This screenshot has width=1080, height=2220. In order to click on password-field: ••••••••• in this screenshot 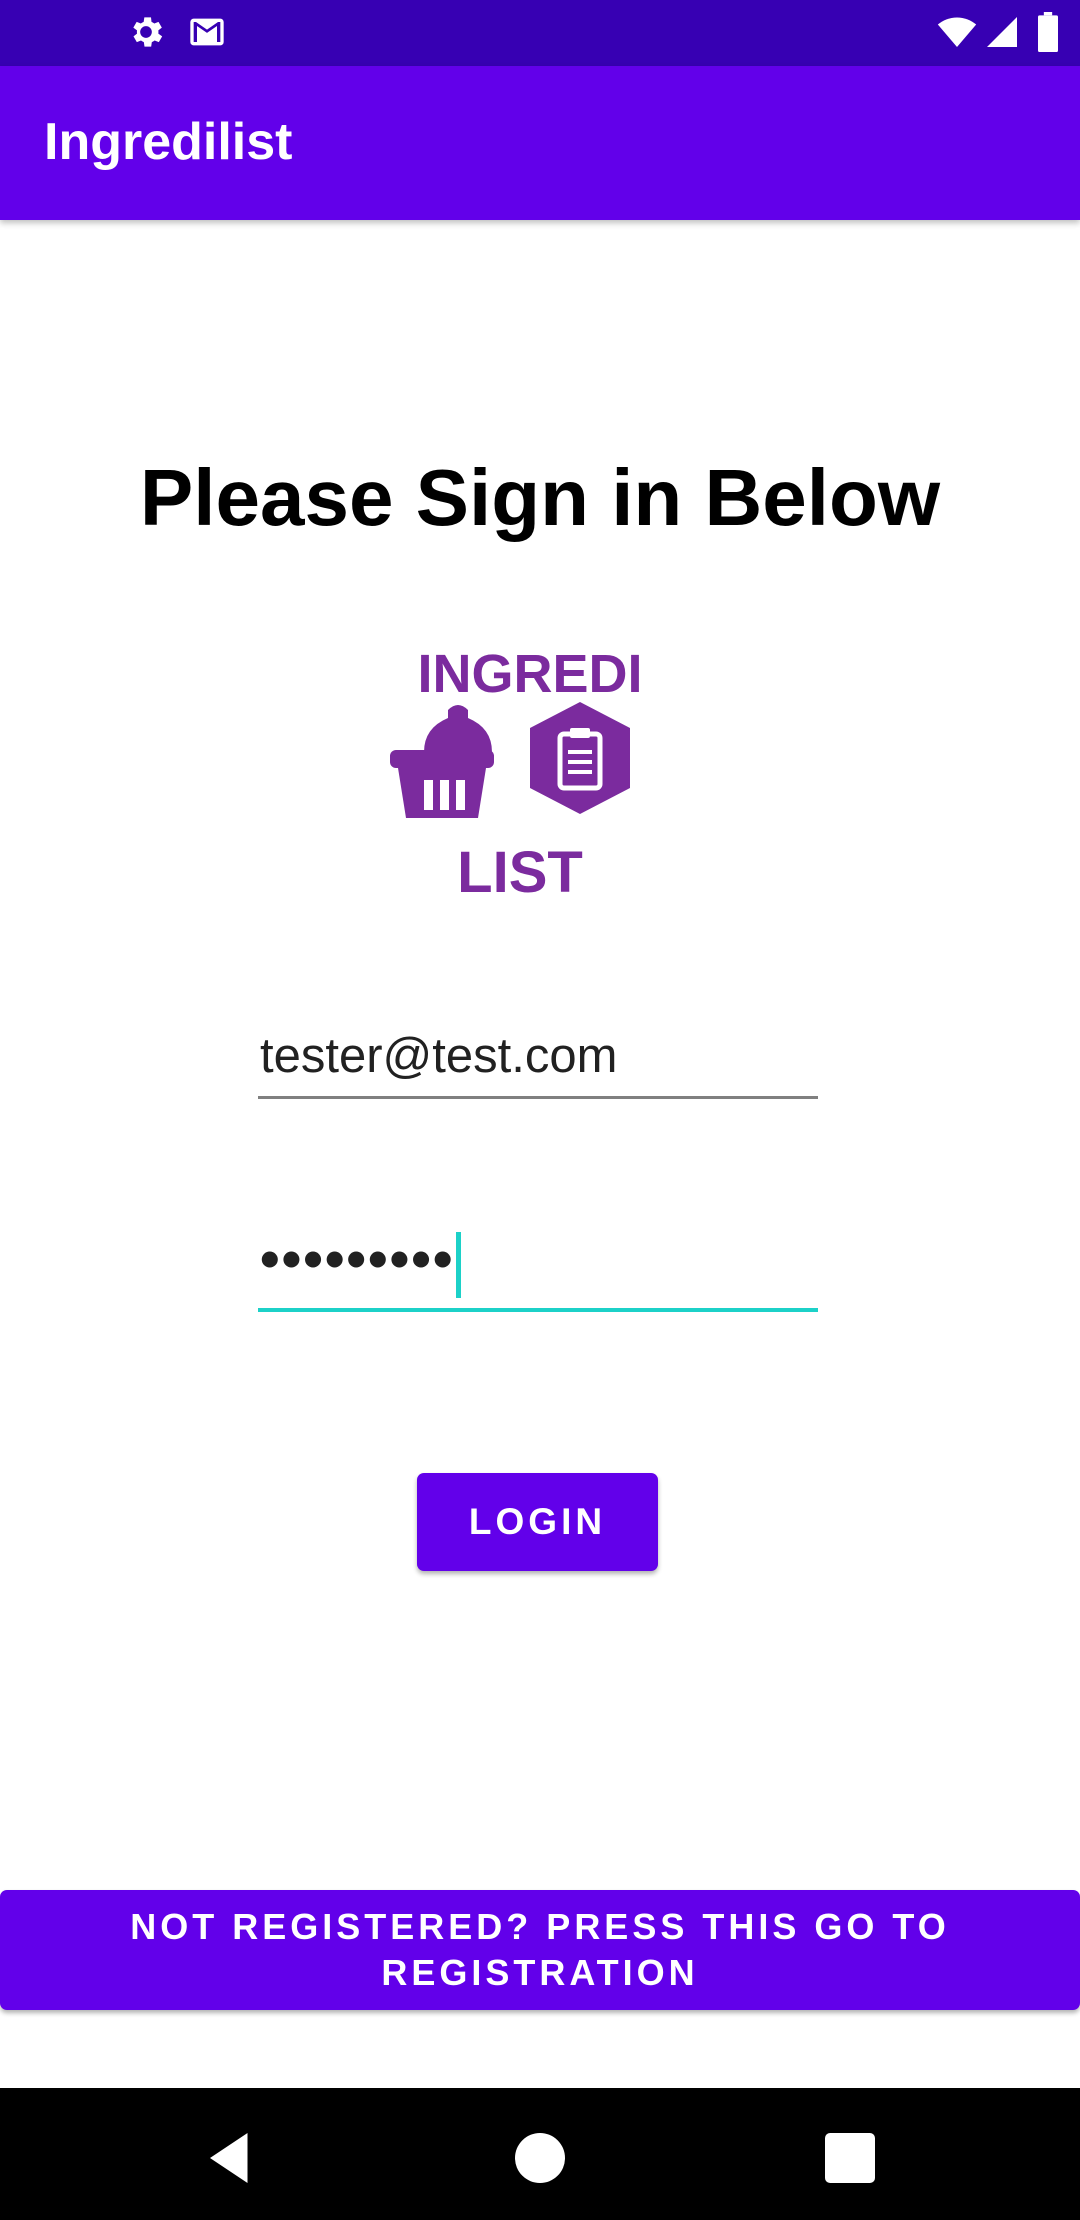, I will do `click(538, 1270)`.